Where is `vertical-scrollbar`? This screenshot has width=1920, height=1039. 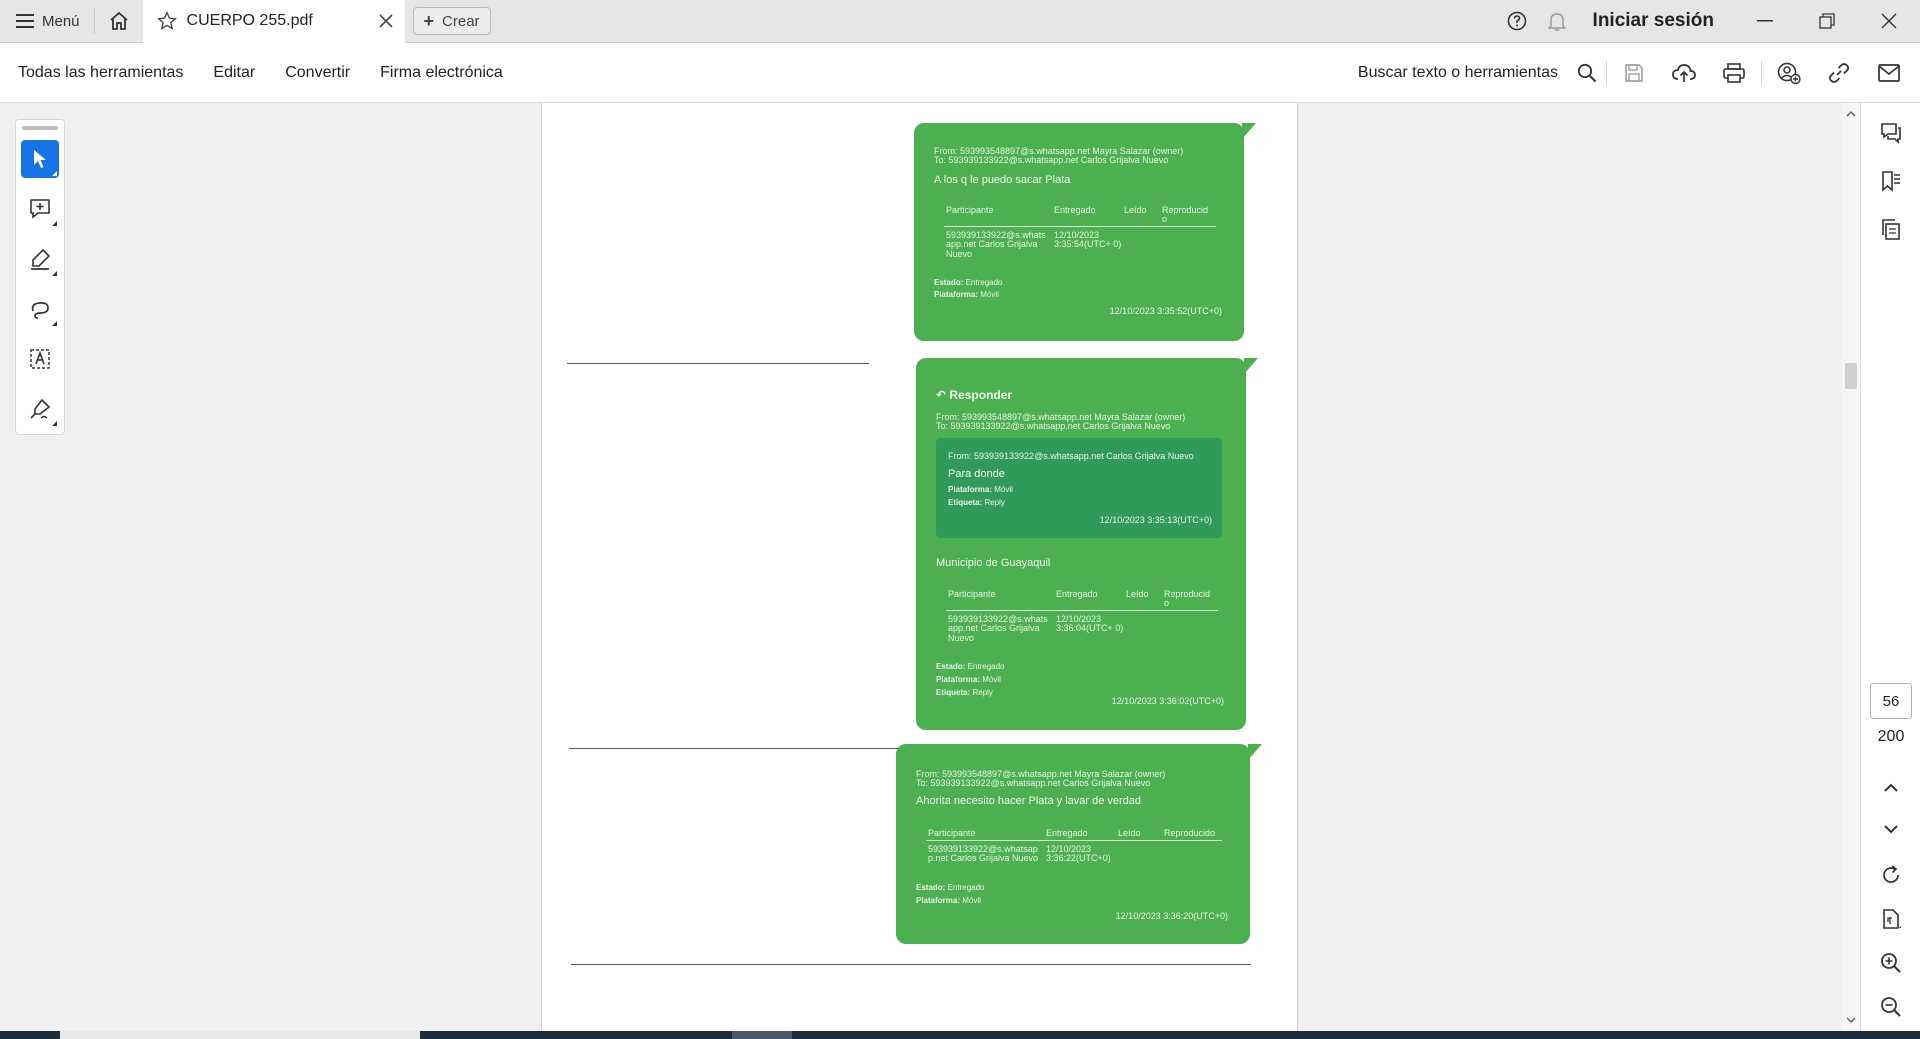
vertical-scrollbar is located at coordinates (1851, 567).